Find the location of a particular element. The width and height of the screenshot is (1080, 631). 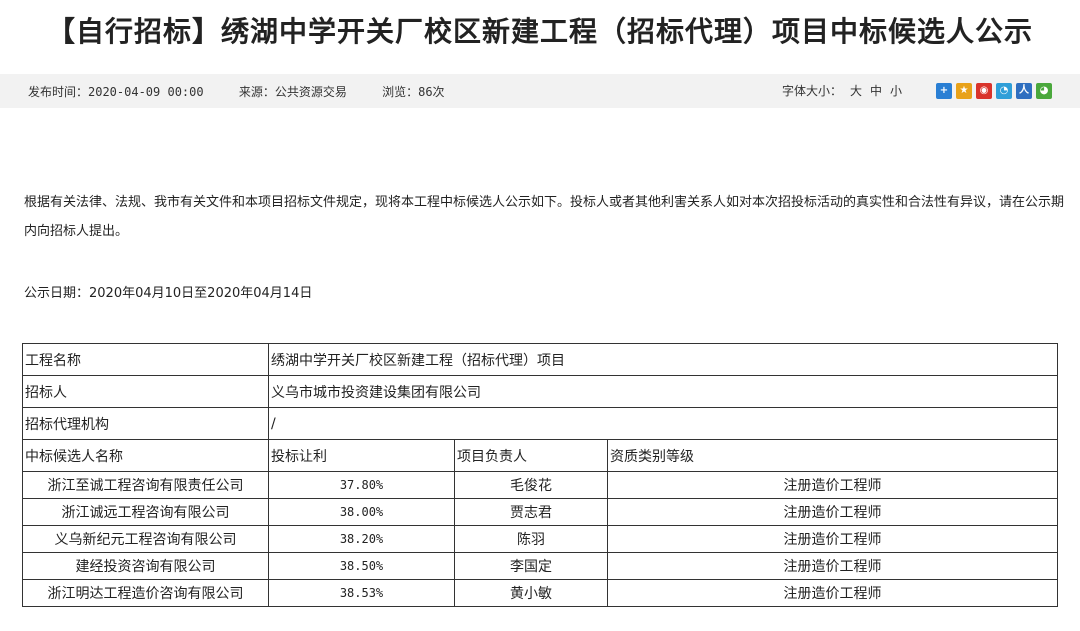

candidate-manager: 李国定 is located at coordinates (531, 566).